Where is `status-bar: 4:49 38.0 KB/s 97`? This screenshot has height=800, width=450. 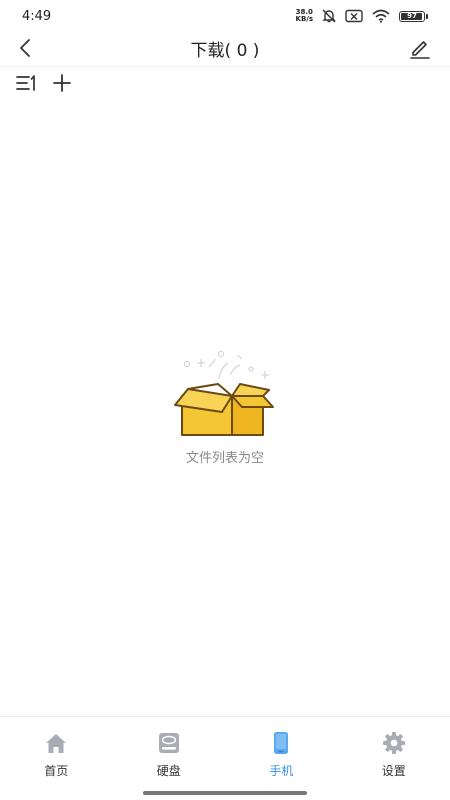
status-bar: 4:49 38.0 KB/s 97 is located at coordinates (225, 16).